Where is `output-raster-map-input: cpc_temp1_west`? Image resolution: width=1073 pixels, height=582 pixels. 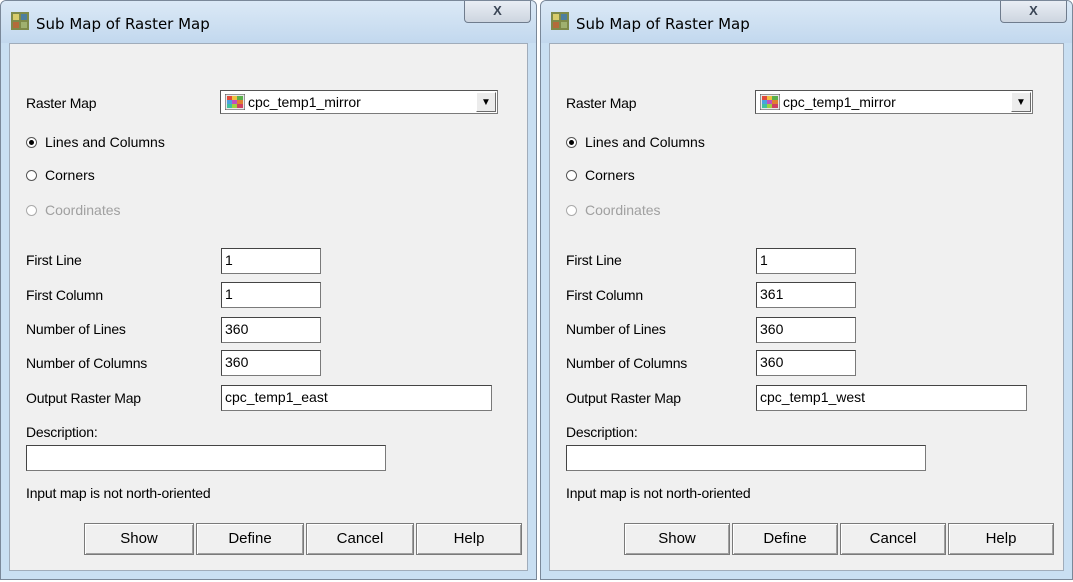
output-raster-map-input: cpc_temp1_west is located at coordinates (891, 398).